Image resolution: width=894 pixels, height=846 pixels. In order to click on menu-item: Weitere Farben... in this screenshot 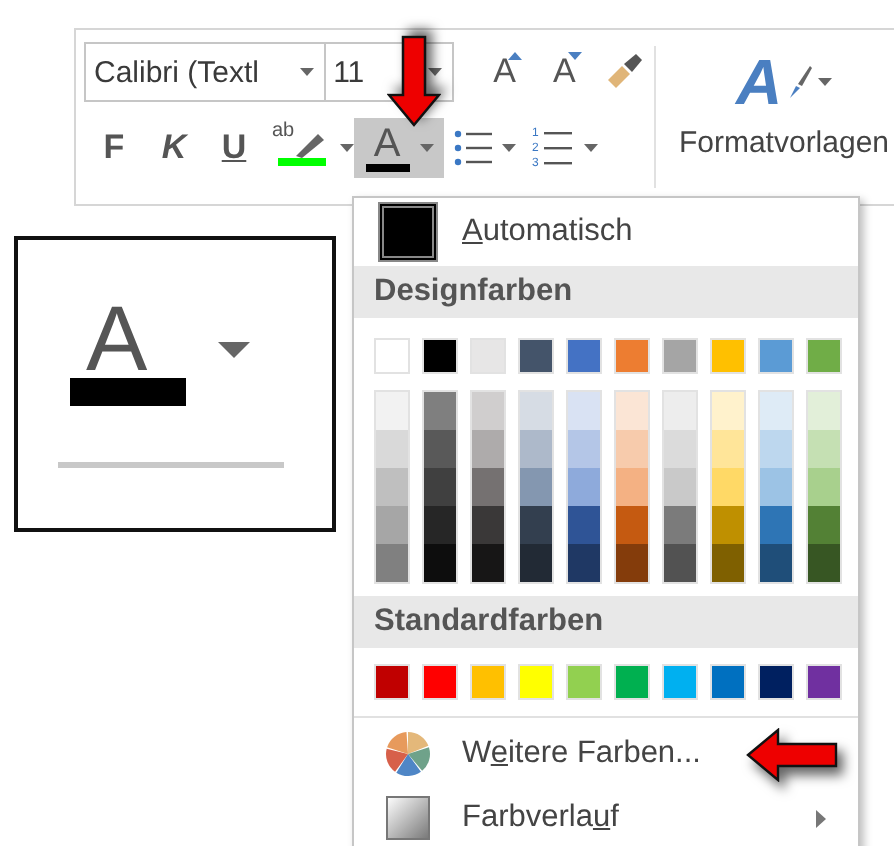, I will do `click(606, 754)`.